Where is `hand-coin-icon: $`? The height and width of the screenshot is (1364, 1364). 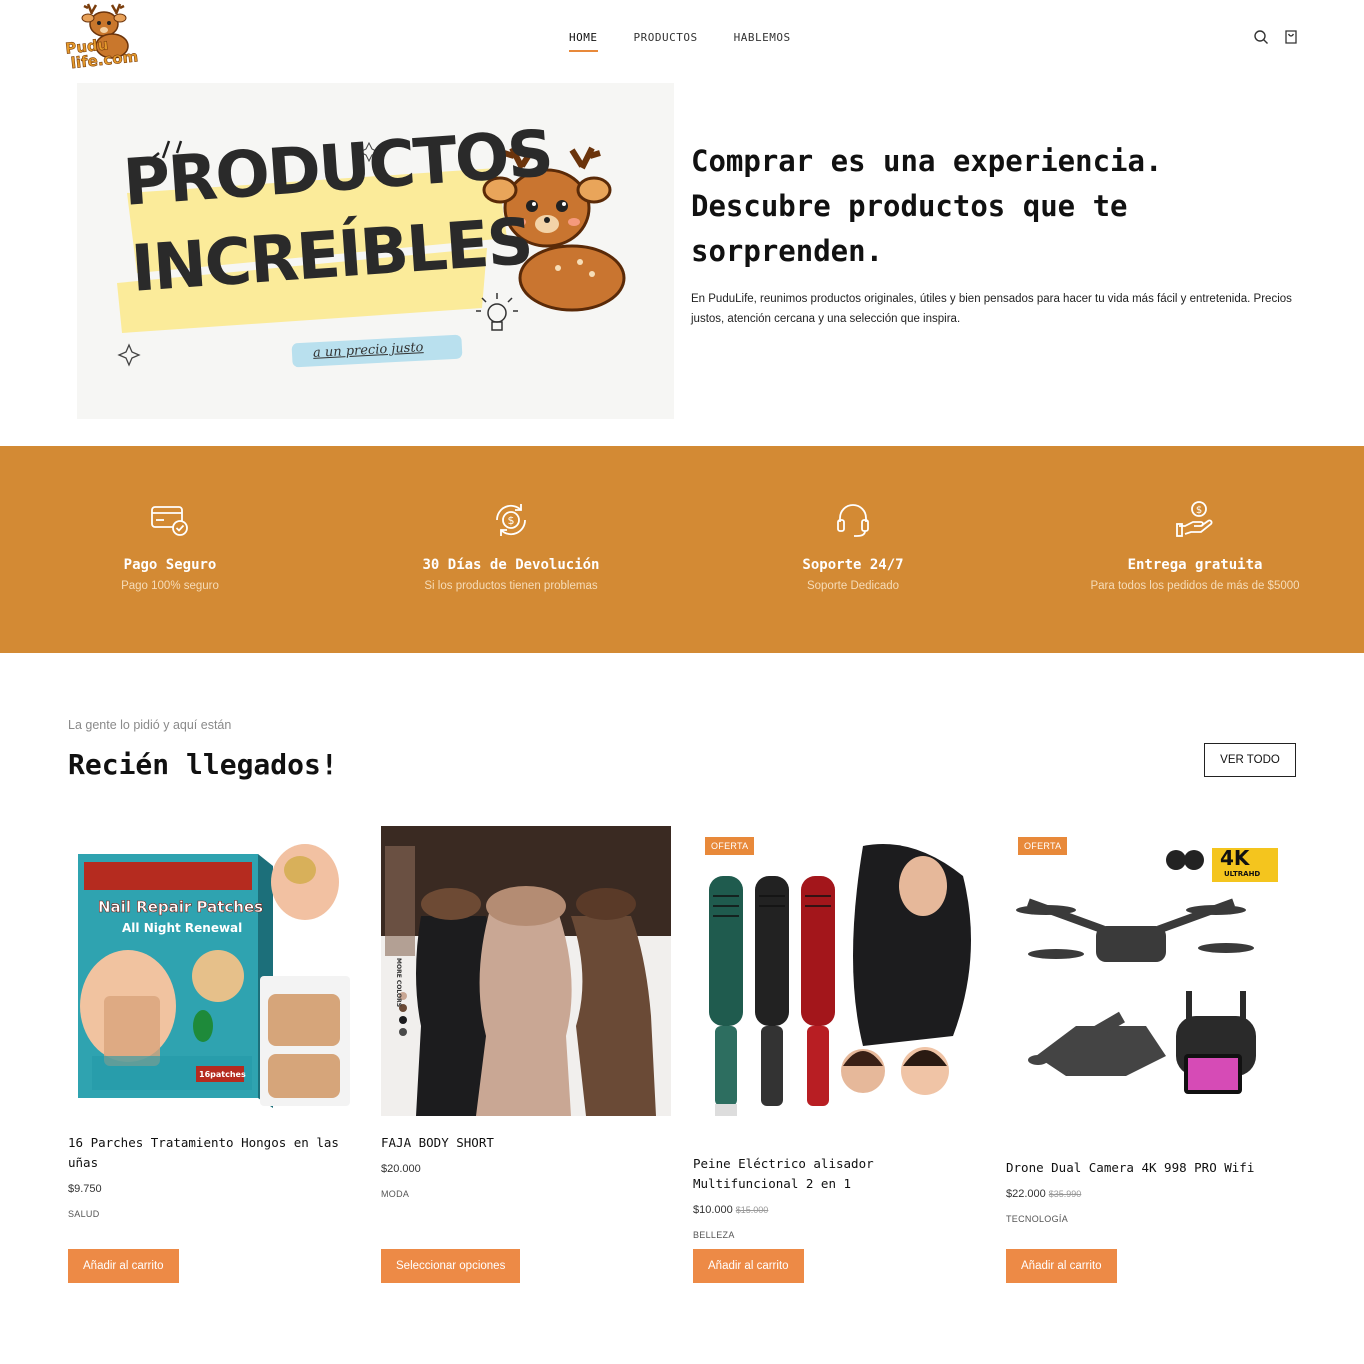
hand-coin-icon: $ is located at coordinates (1195, 520).